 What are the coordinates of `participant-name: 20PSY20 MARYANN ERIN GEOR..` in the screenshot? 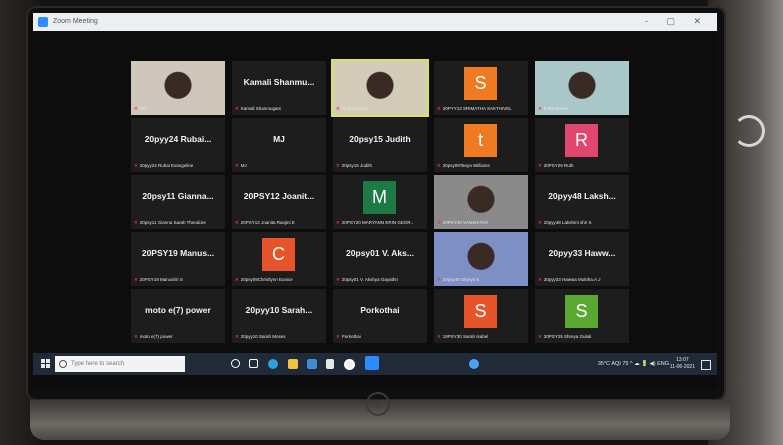 It's located at (377, 222).